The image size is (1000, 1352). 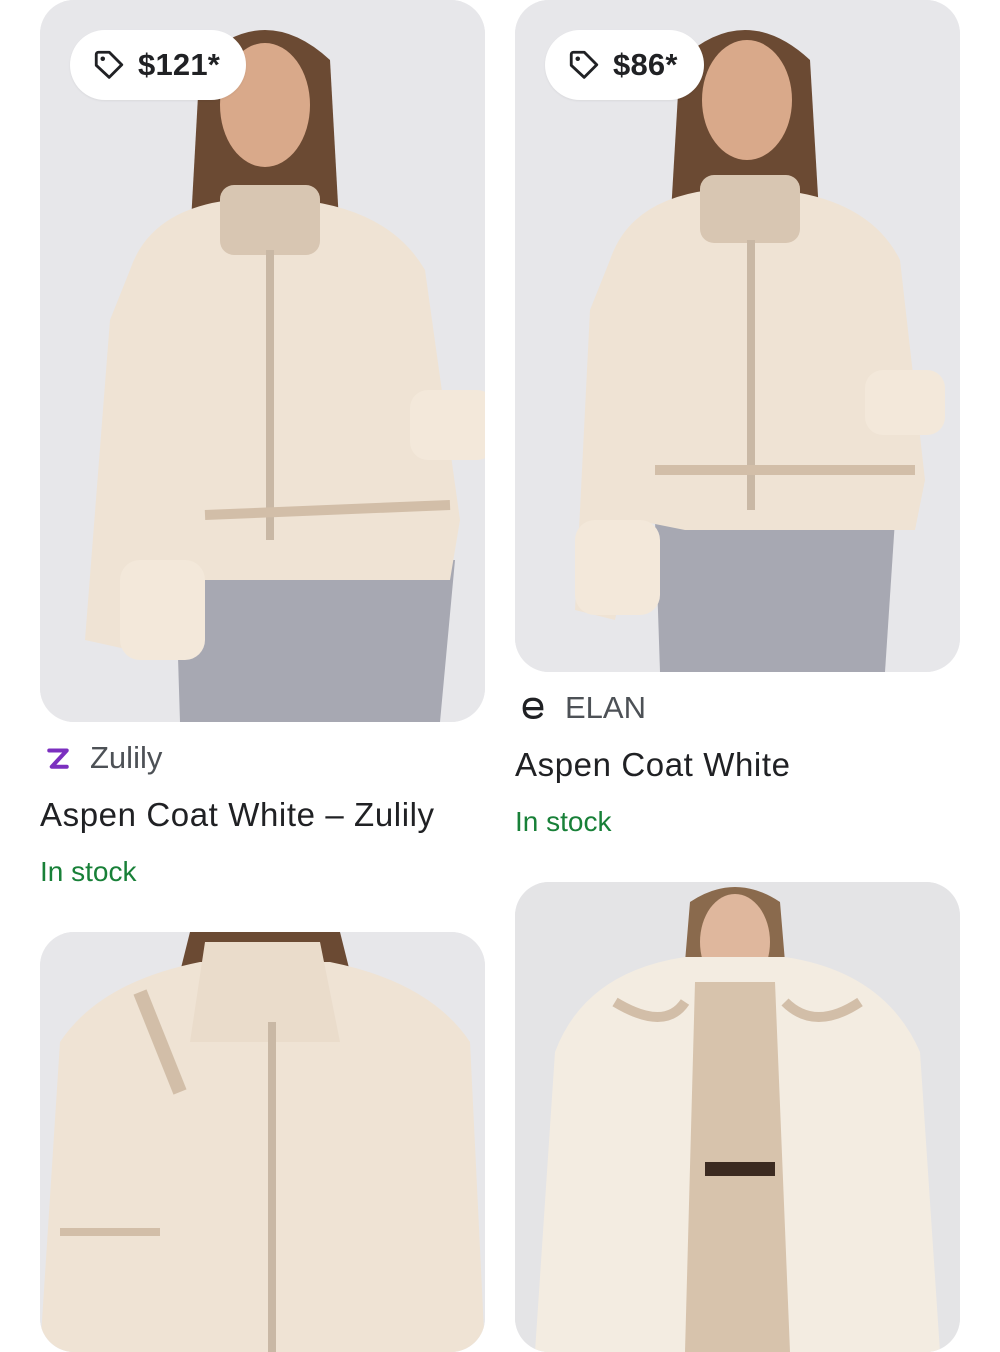 I want to click on seller-row-1: Zulily, so click(x=101, y=758).